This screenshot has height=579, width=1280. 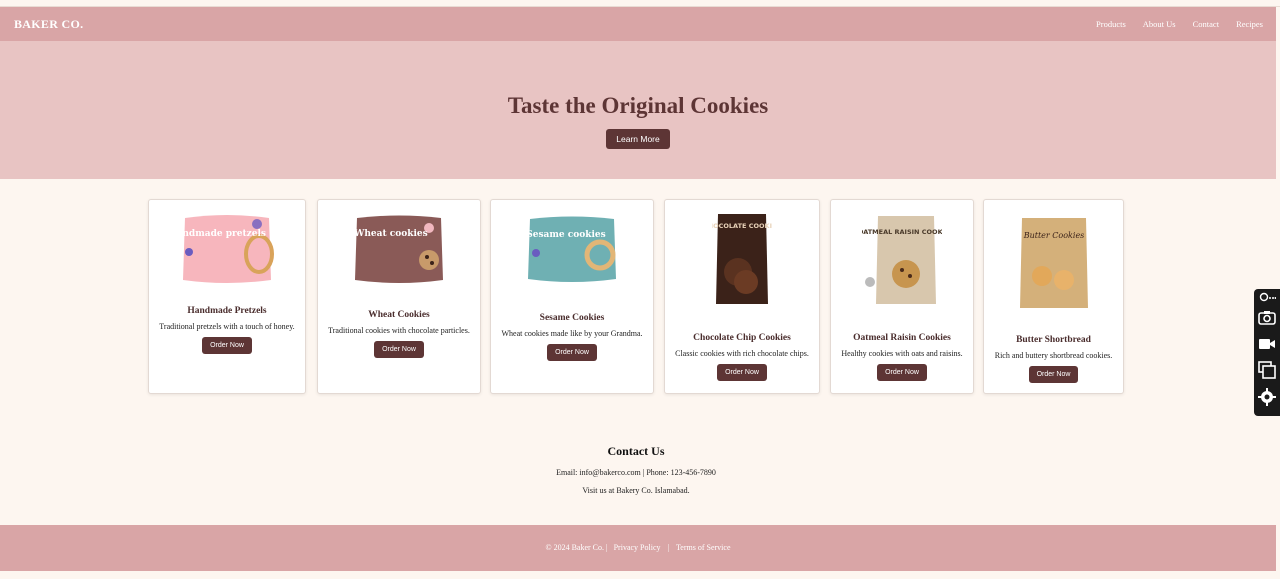 What do you see at coordinates (902, 338) in the screenshot?
I see `product-title: Oatmeal Raisin Cookies` at bounding box center [902, 338].